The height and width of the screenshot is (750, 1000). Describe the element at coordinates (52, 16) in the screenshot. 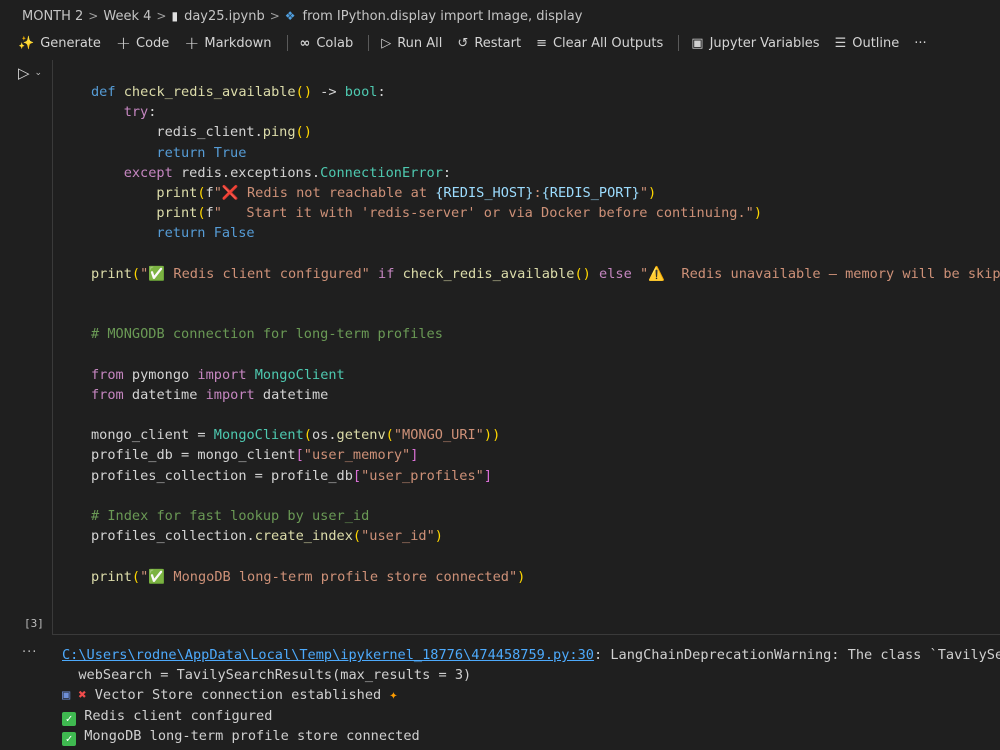

I see `breadcrumb-item-month: MONTH 2` at that location.